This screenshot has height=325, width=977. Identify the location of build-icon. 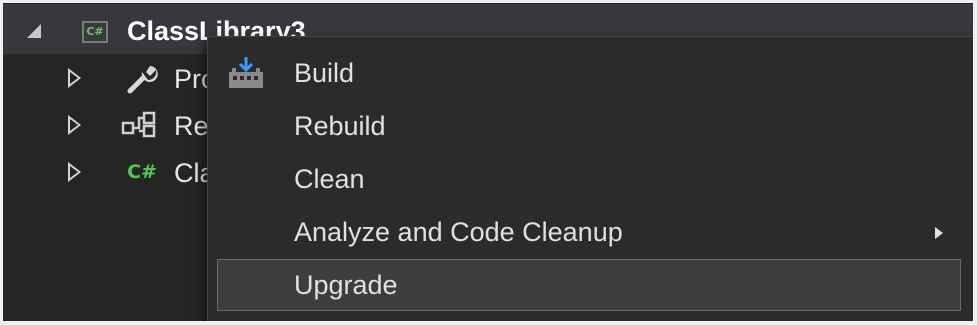
(246, 74).